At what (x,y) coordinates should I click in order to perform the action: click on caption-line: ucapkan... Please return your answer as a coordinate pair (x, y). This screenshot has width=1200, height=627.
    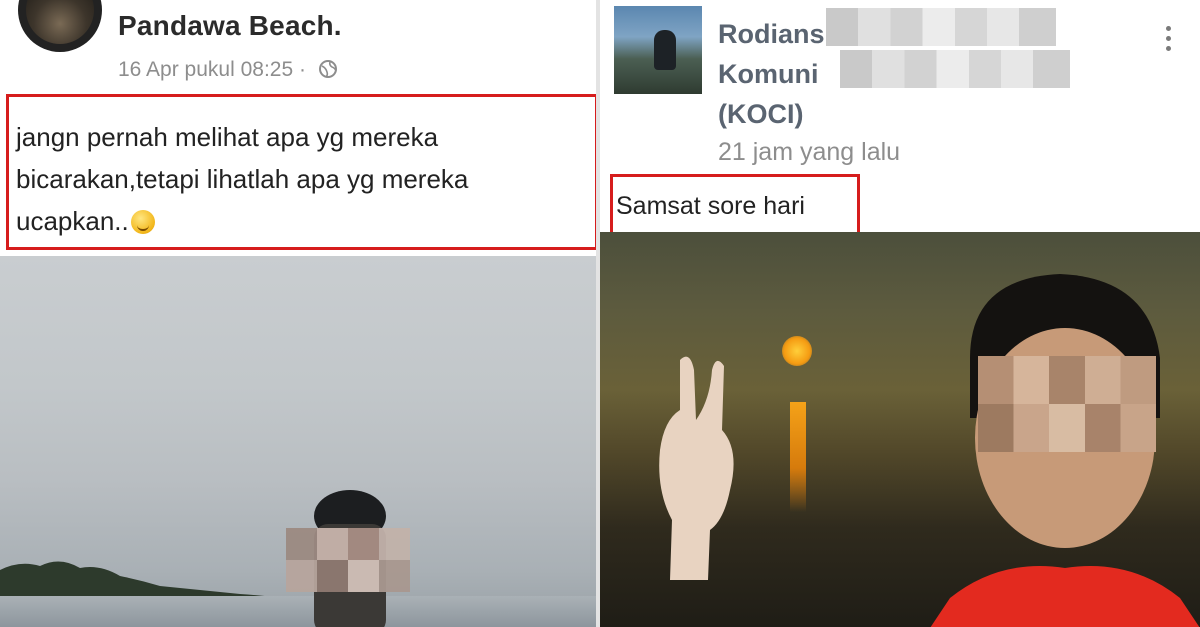
    Looking at the image, I should click on (302, 221).